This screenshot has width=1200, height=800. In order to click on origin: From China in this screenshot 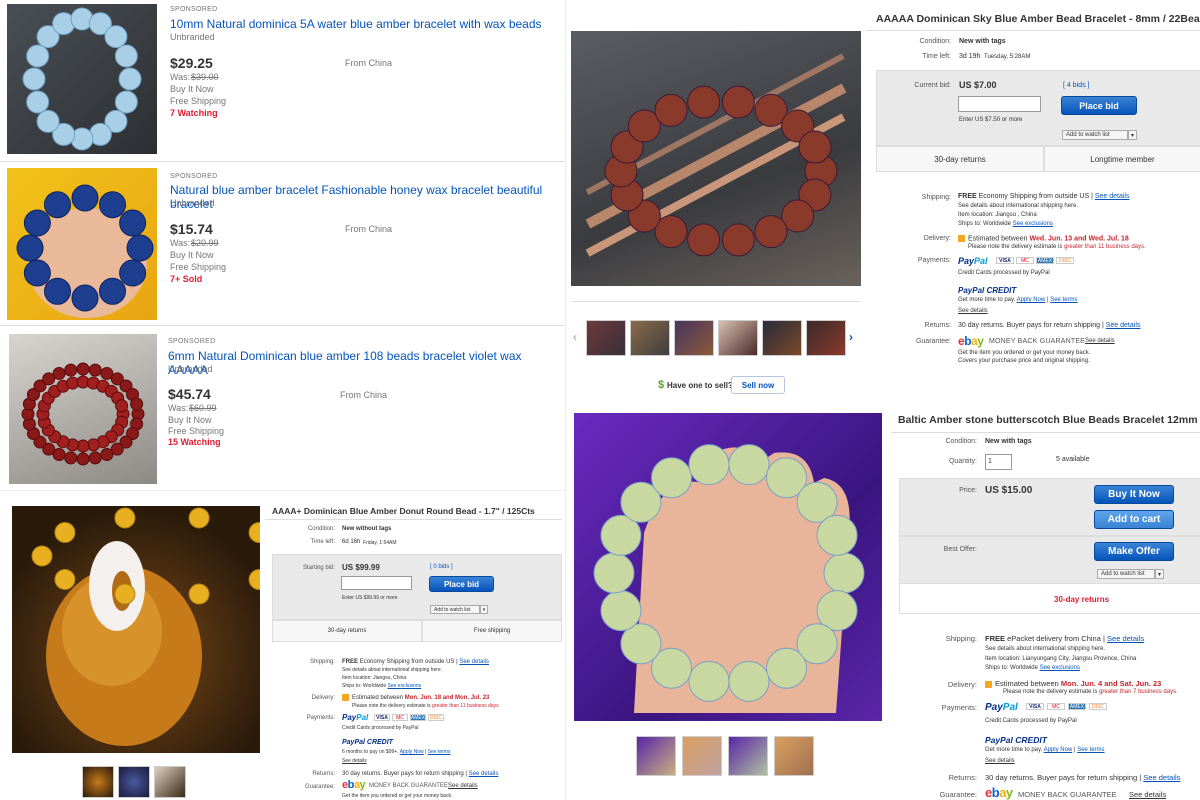, I will do `click(369, 229)`.